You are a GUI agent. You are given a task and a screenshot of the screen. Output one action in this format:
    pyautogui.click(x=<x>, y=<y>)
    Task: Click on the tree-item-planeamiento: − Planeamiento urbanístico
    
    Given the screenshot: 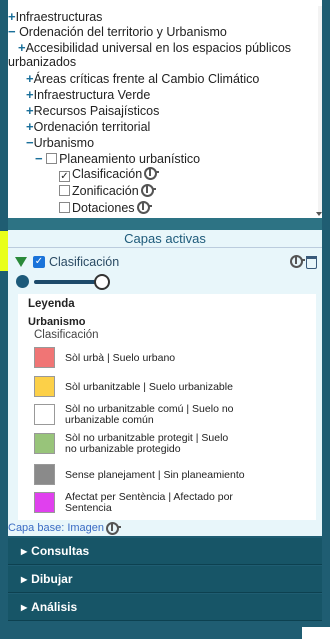 What is the action you would take?
    pyautogui.click(x=117, y=158)
    